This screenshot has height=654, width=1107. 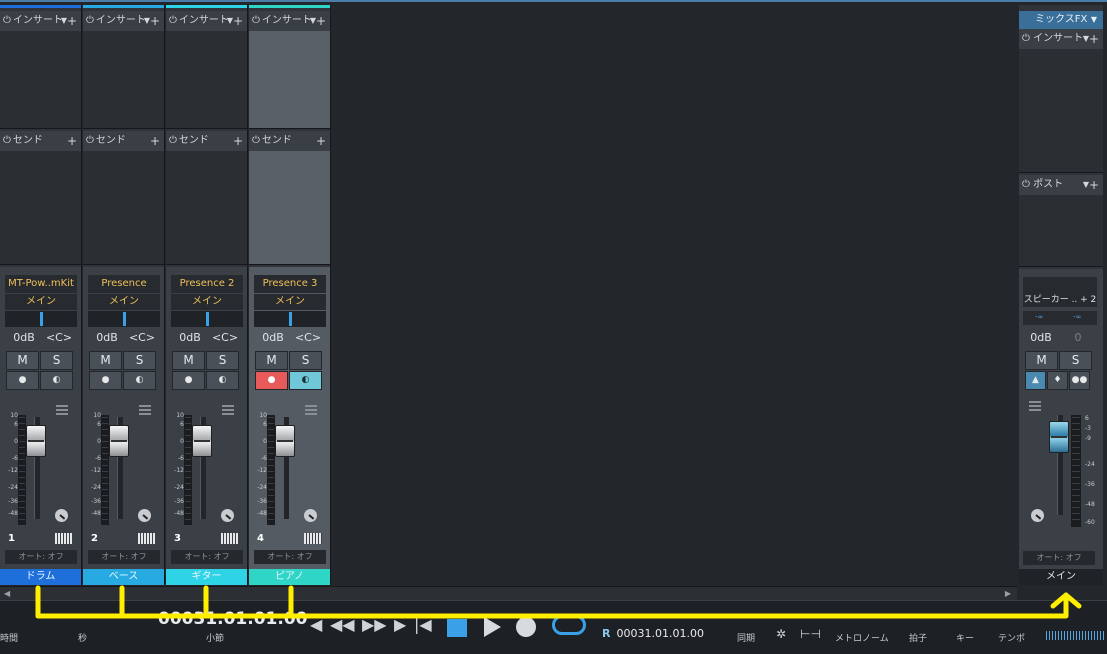 What do you see at coordinates (374, 624) in the screenshot?
I see `fast-forward-icon: ▶▶` at bounding box center [374, 624].